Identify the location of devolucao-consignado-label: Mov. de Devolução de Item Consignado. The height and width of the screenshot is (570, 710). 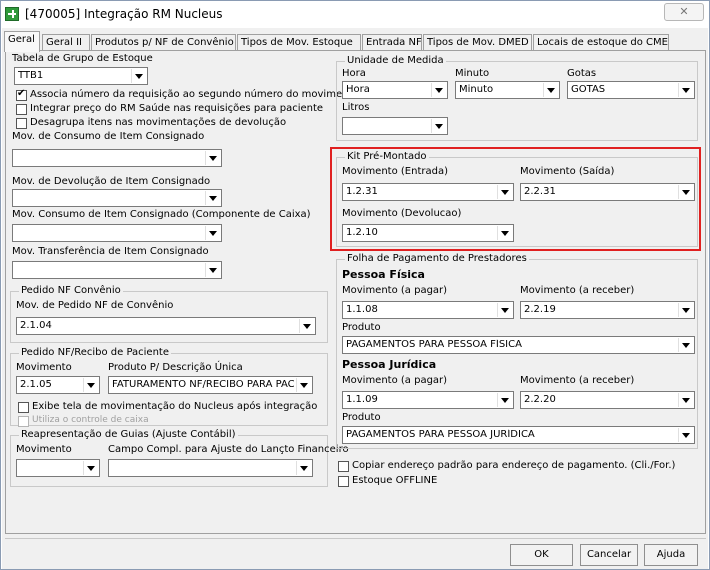
(111, 181).